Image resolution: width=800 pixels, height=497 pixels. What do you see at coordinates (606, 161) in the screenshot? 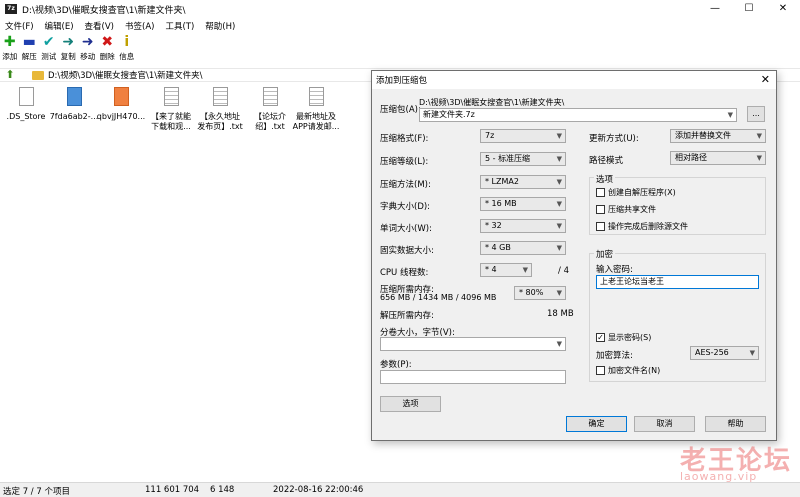
I see `path-label: 路径模式` at bounding box center [606, 161].